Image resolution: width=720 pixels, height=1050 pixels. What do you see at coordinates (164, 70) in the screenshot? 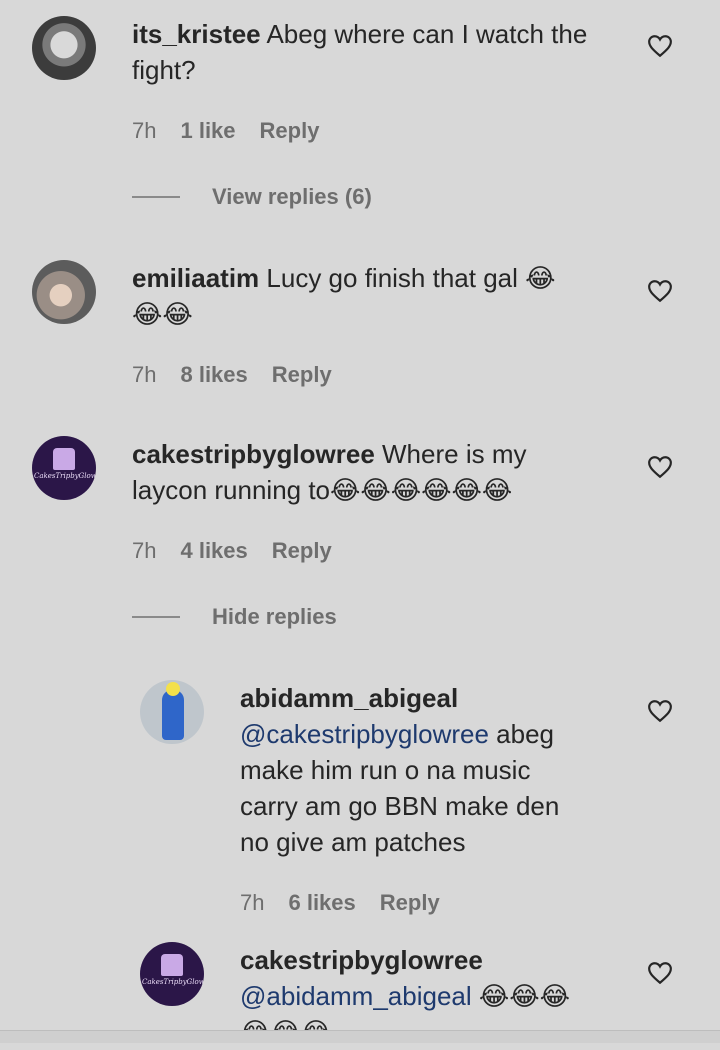
I see `comment-body-line2: fight?` at bounding box center [164, 70].